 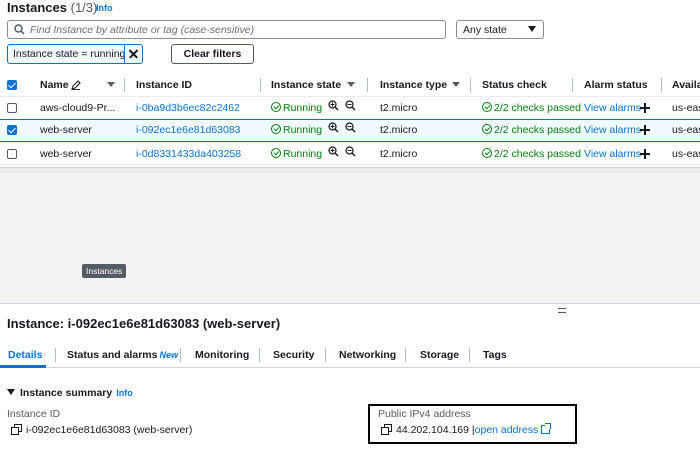 What do you see at coordinates (188, 130) in the screenshot?
I see `cell-instance-id-link: i-092ec1e6e81d63083` at bounding box center [188, 130].